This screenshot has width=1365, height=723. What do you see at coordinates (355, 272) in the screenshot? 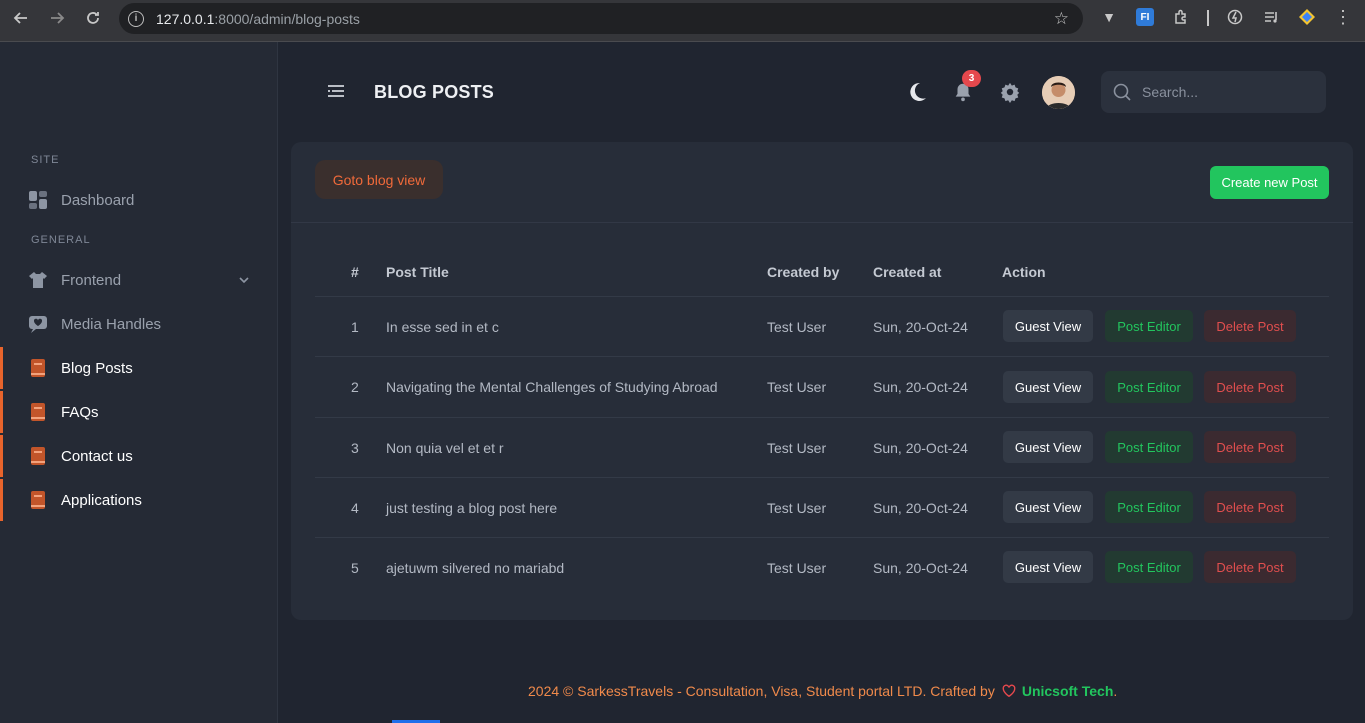
I see `column-header-number: #` at bounding box center [355, 272].